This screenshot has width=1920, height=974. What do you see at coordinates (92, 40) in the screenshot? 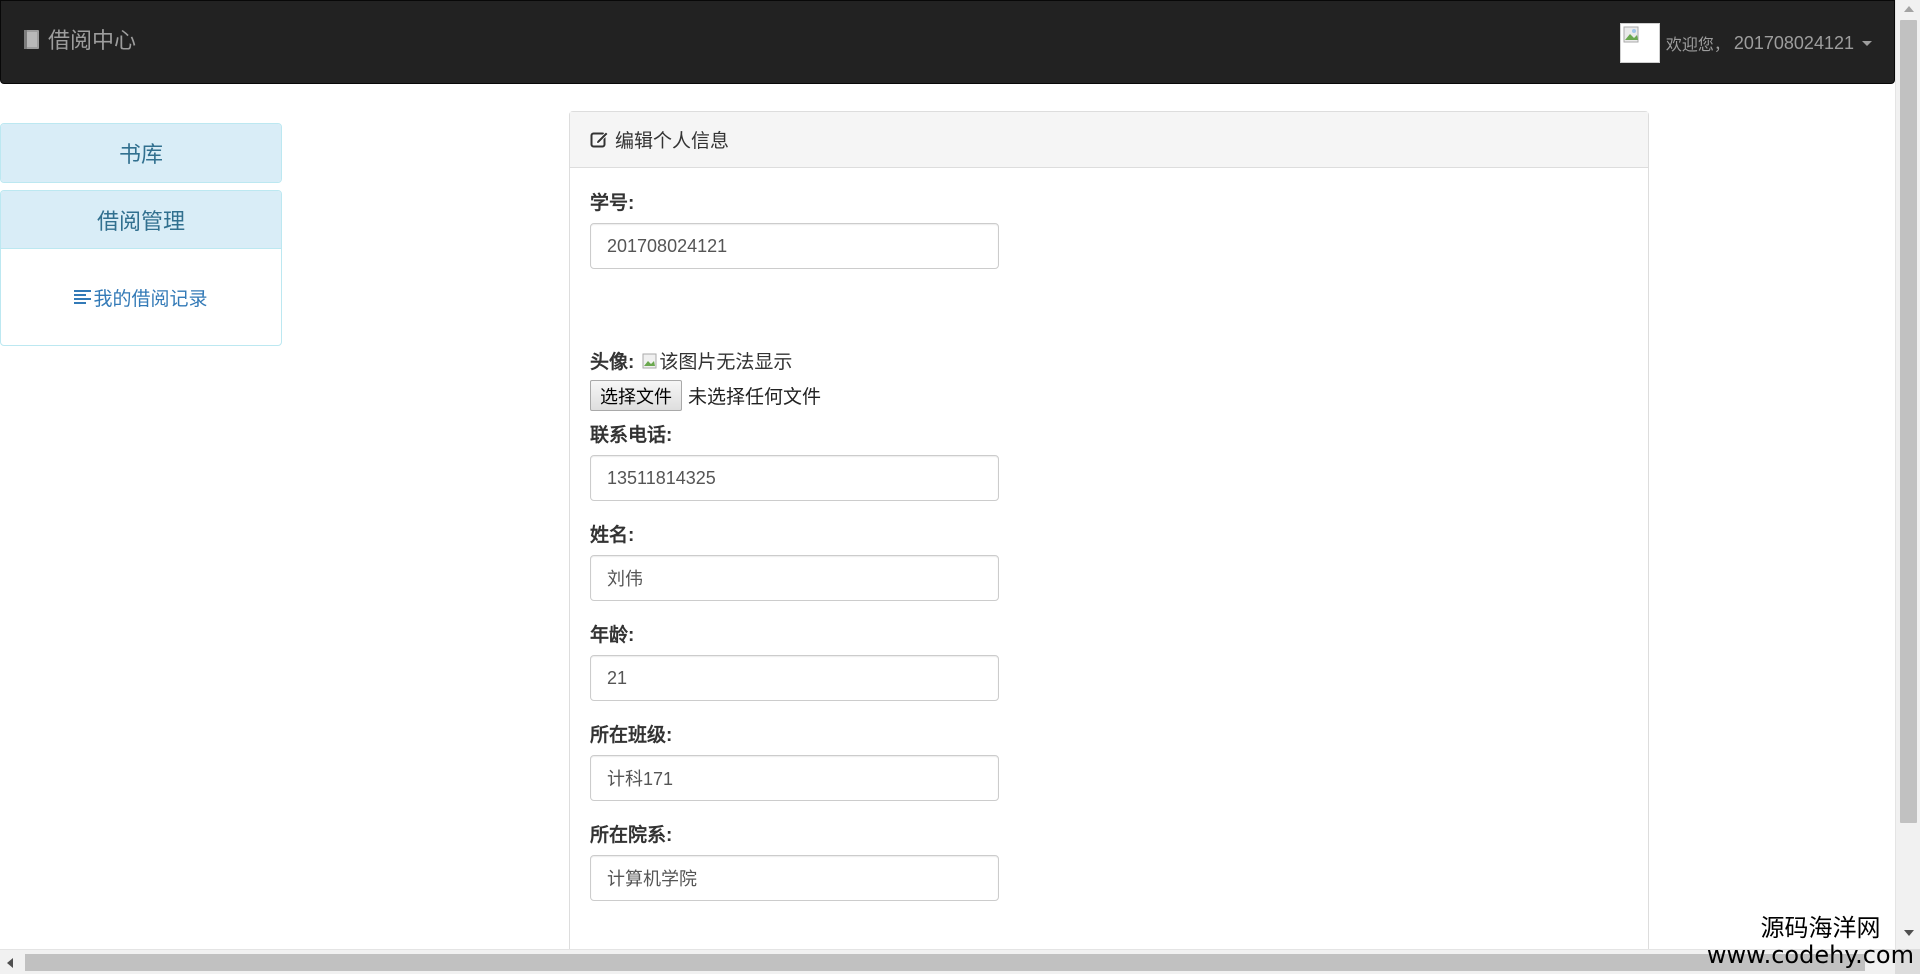
I see `brand-title: 借阅中心` at bounding box center [92, 40].